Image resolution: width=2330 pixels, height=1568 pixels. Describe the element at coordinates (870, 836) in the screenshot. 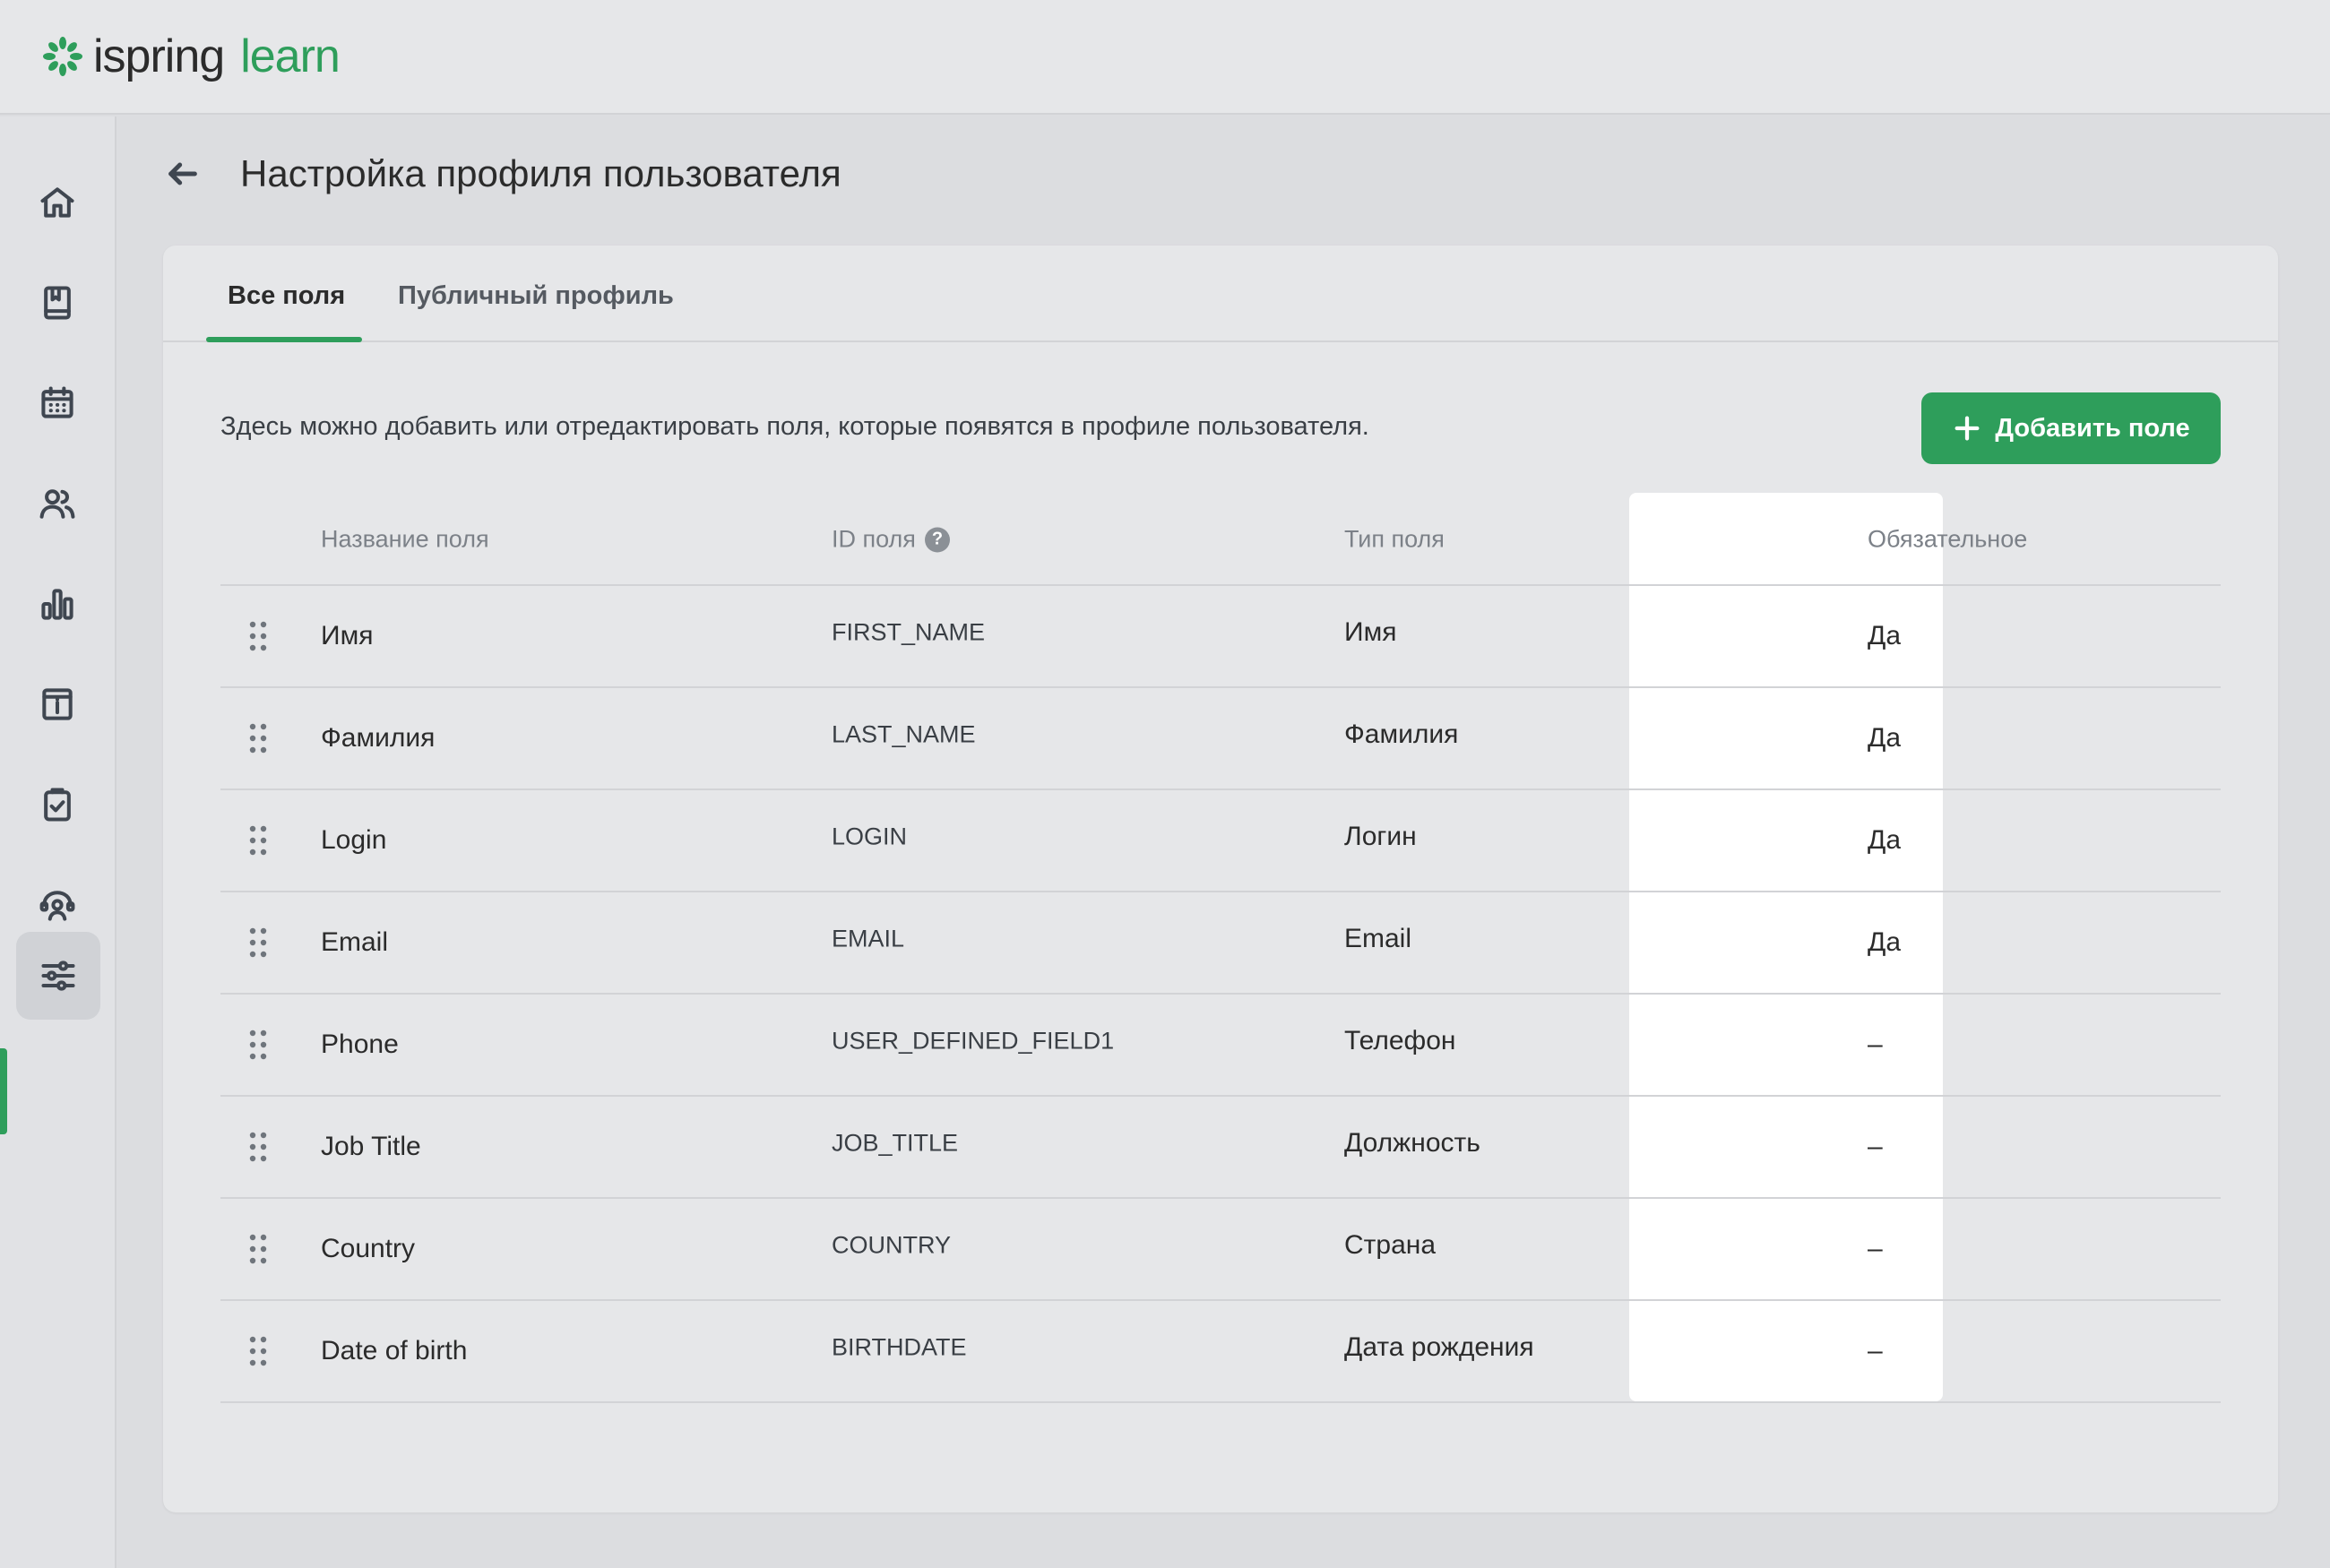

I see `field-id: LOGIN` at that location.